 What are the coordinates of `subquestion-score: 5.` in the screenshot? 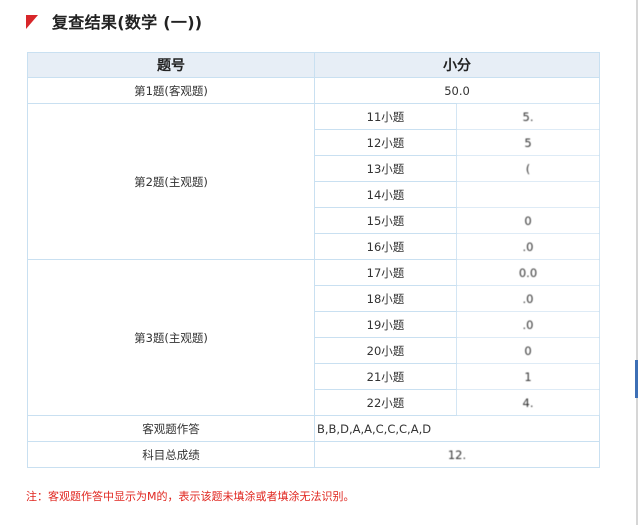 It's located at (528, 116).